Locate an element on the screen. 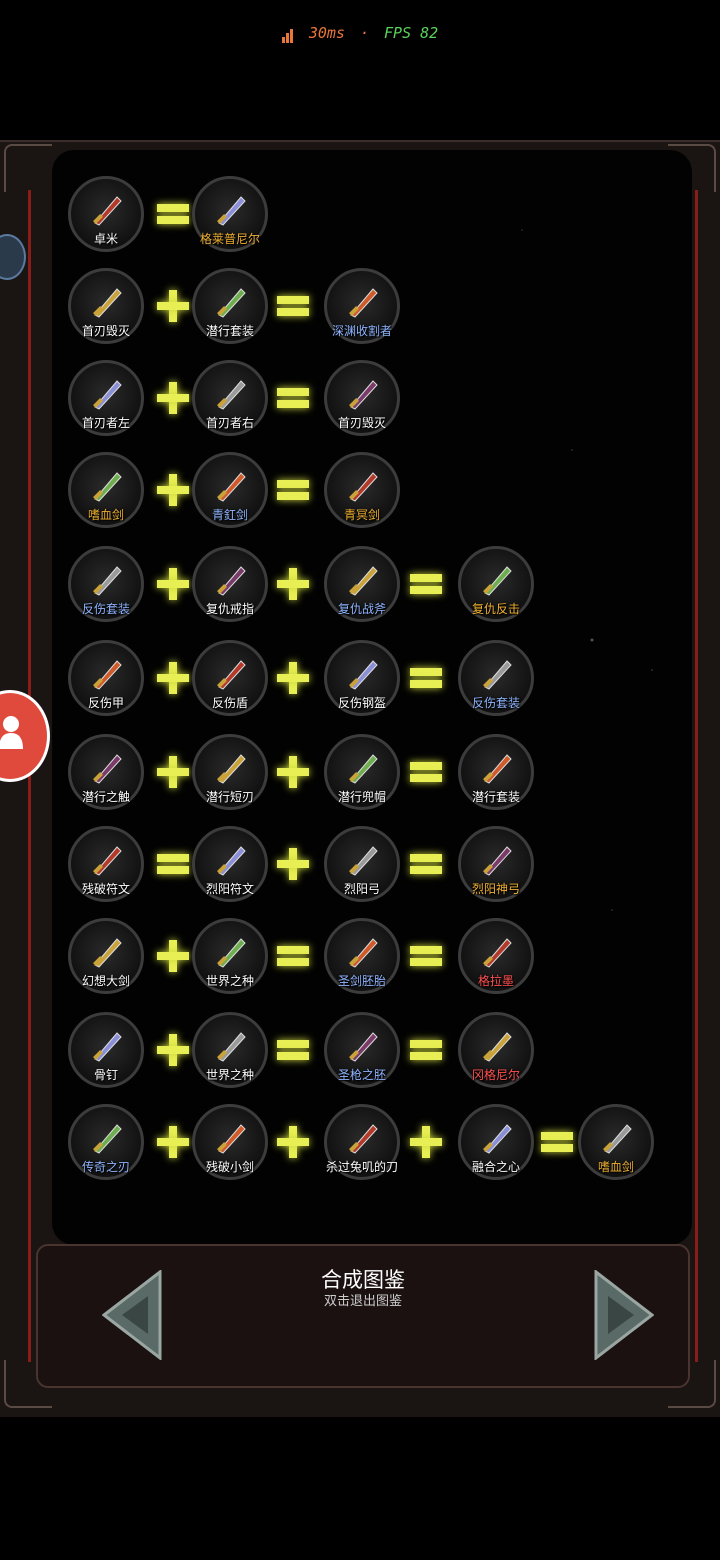  recipe-item: 圣枪之胚 is located at coordinates (362, 1050).